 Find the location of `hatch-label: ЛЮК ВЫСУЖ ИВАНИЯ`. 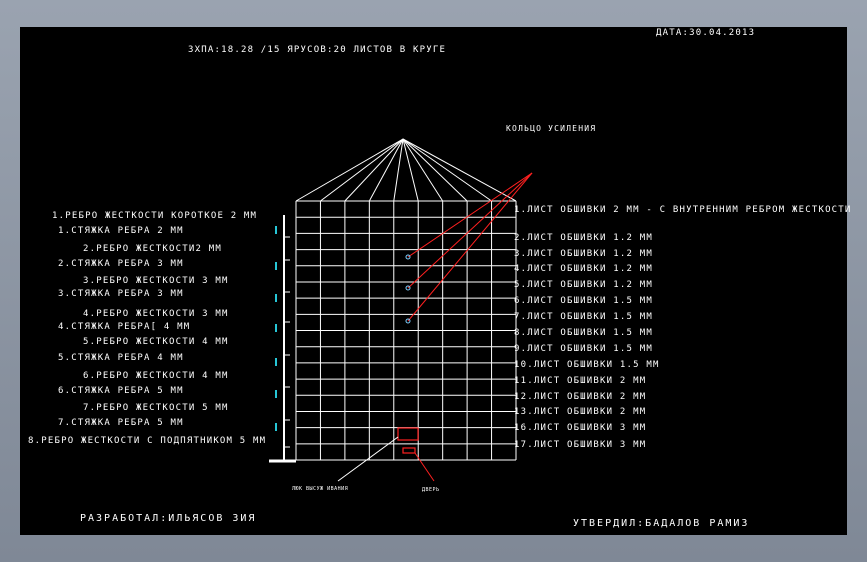

hatch-label: ЛЮК ВЫСУЖ ИВАНИЯ is located at coordinates (320, 489).